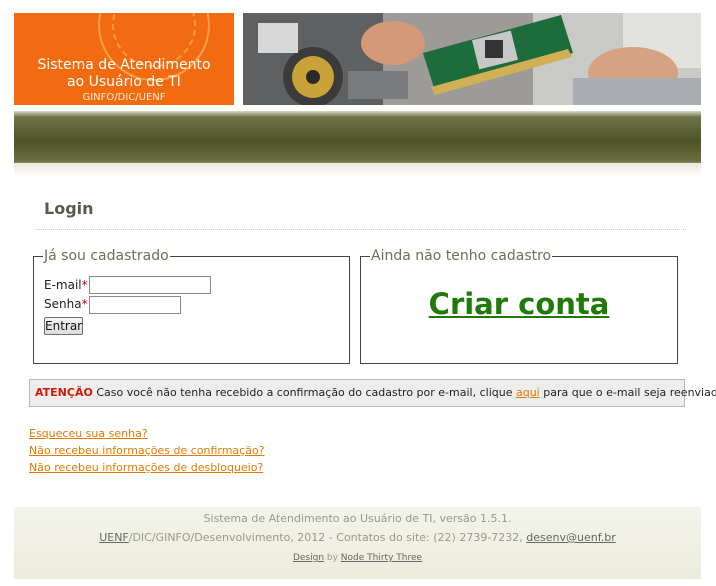  I want to click on password-label-text: Senha, so click(63, 304).